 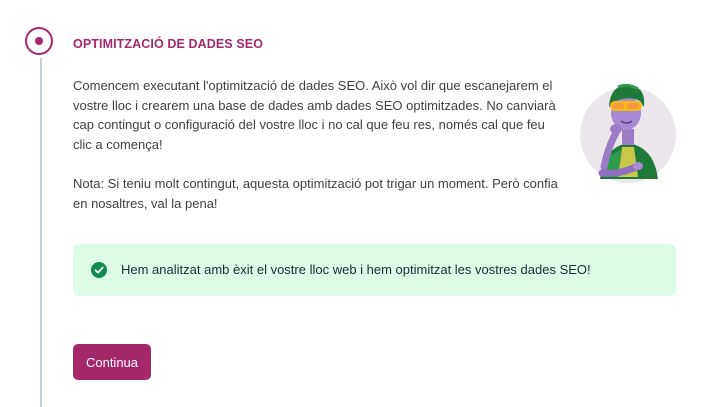 I want to click on mascot-illustration, so click(x=628, y=133).